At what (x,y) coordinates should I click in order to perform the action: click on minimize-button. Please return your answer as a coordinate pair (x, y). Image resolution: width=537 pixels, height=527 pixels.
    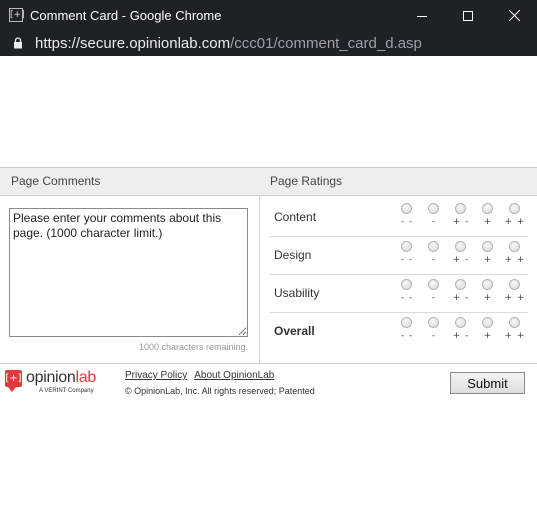
    Looking at the image, I should click on (422, 15).